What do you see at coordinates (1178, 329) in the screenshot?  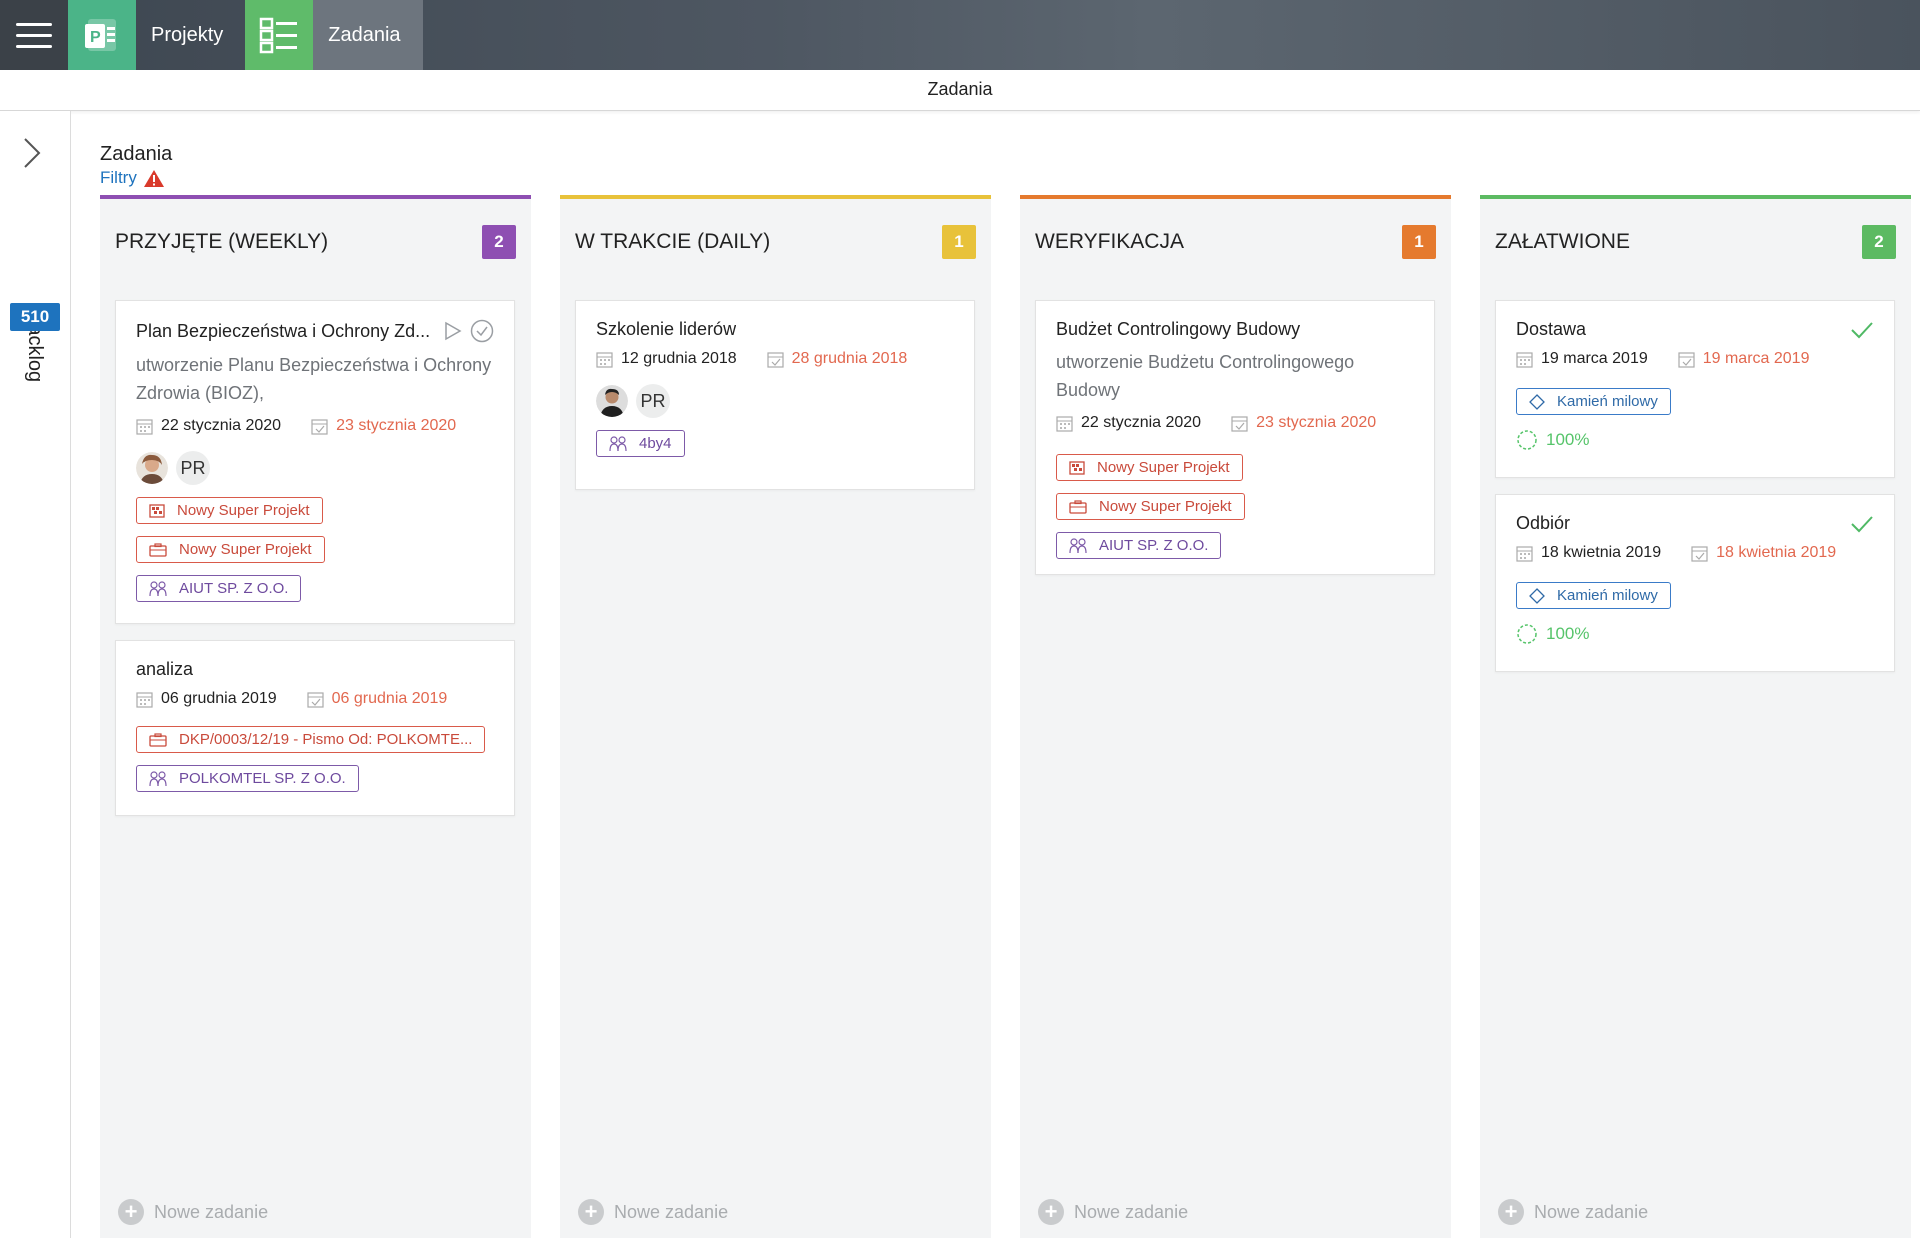 I see `task-title: Budżet Controlingowy Budowy` at bounding box center [1178, 329].